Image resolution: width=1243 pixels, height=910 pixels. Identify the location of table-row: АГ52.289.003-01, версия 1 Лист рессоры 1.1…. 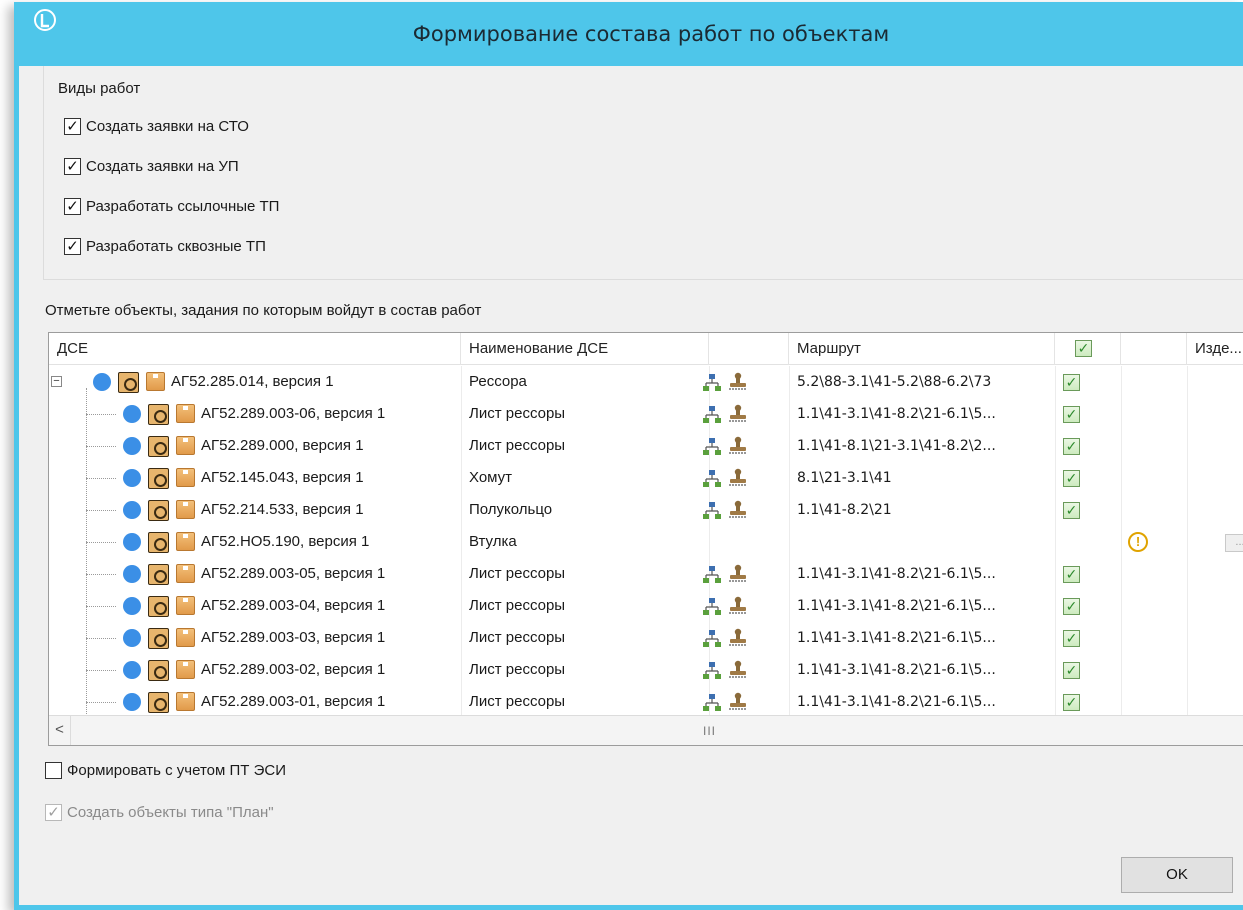
(646, 702).